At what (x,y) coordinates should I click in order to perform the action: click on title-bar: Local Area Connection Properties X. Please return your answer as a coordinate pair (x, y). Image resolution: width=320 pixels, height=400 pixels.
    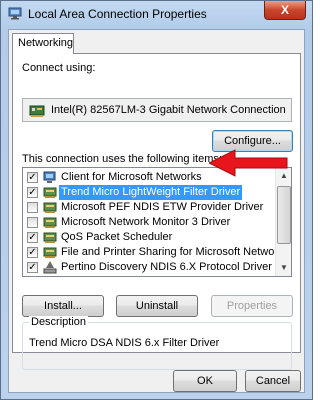
    Looking at the image, I should click on (156, 14).